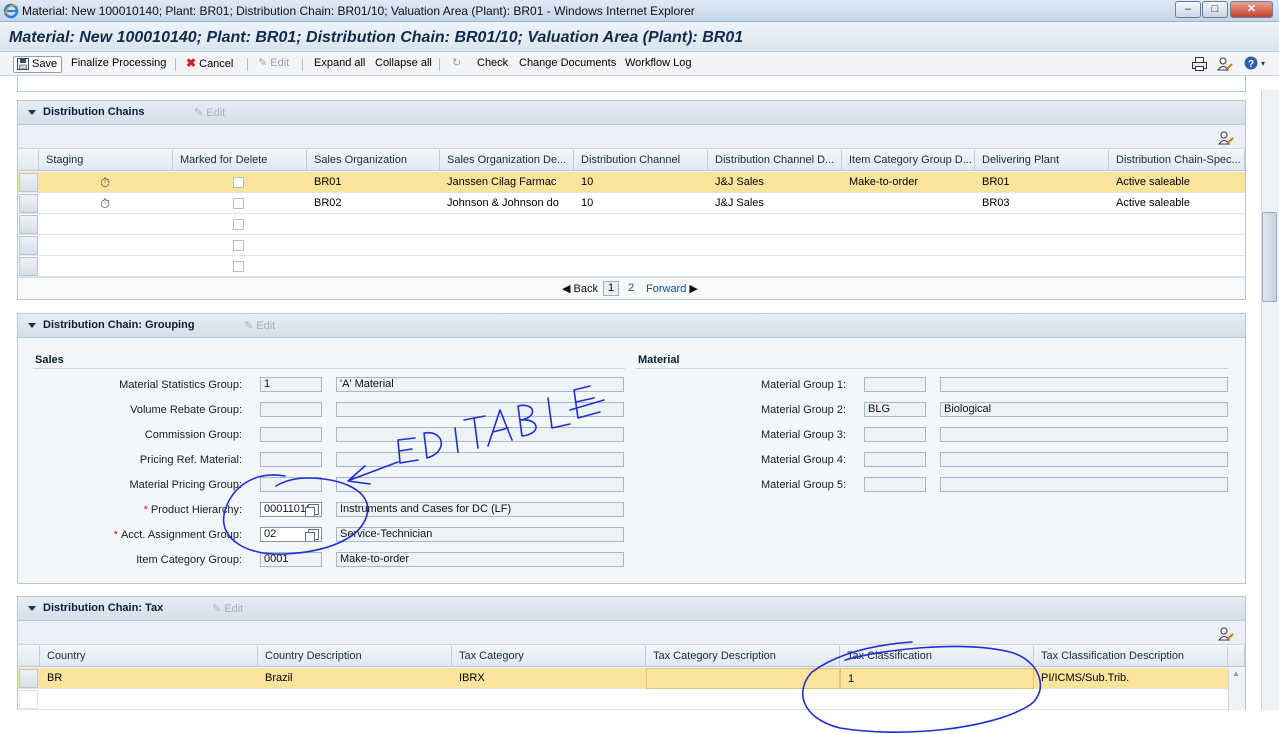 The width and height of the screenshot is (1279, 734). What do you see at coordinates (1269, 257) in the screenshot?
I see `page-scrollbar-thumb` at bounding box center [1269, 257].